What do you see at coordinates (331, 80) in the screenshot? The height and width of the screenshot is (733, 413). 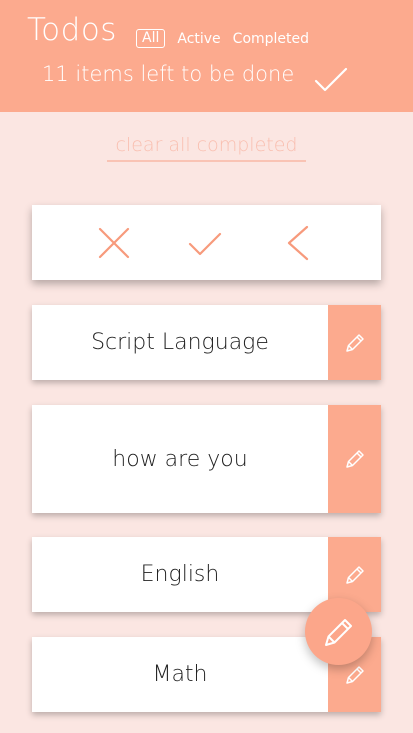 I see `toggle-all-check-icon` at bounding box center [331, 80].